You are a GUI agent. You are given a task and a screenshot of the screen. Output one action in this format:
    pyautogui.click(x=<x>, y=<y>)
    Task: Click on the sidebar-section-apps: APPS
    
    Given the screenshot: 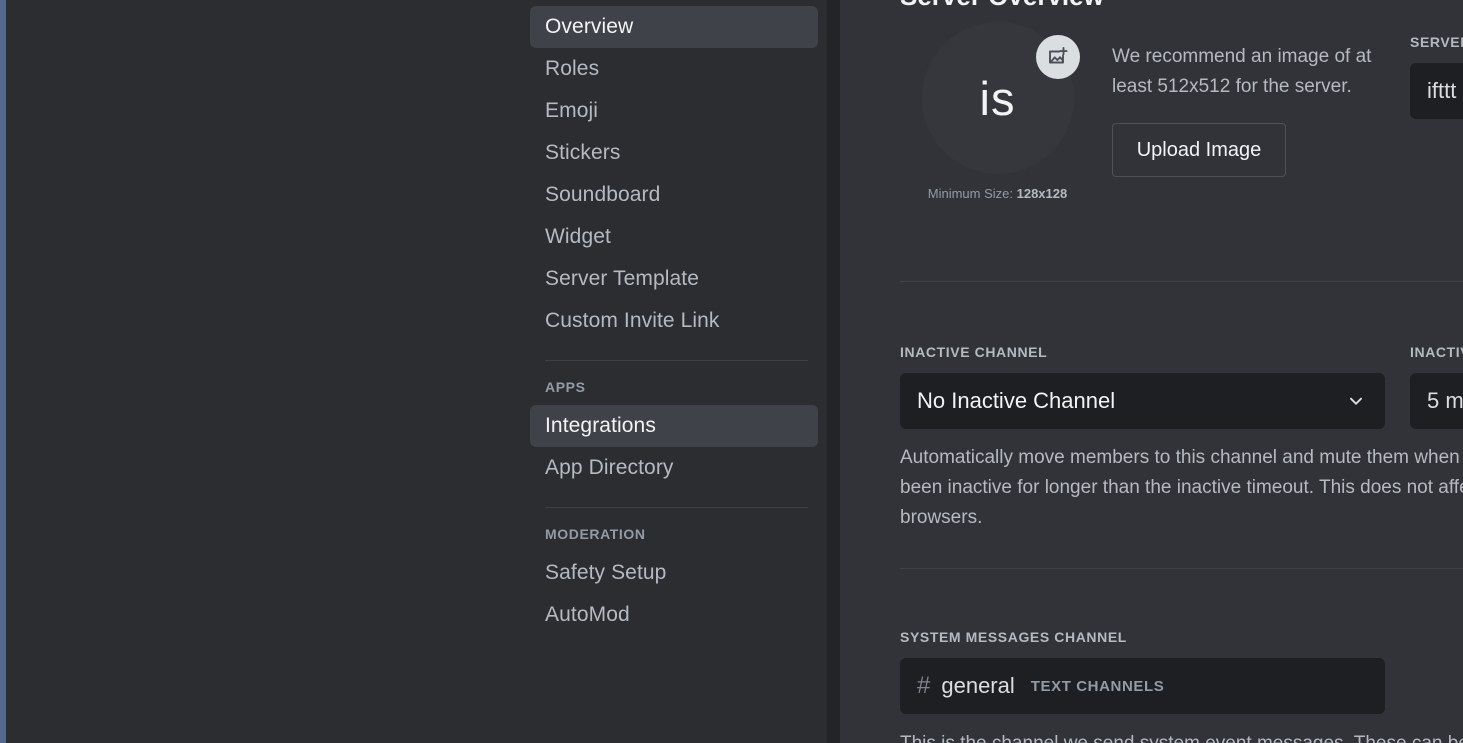 What is the action you would take?
    pyautogui.click(x=565, y=387)
    